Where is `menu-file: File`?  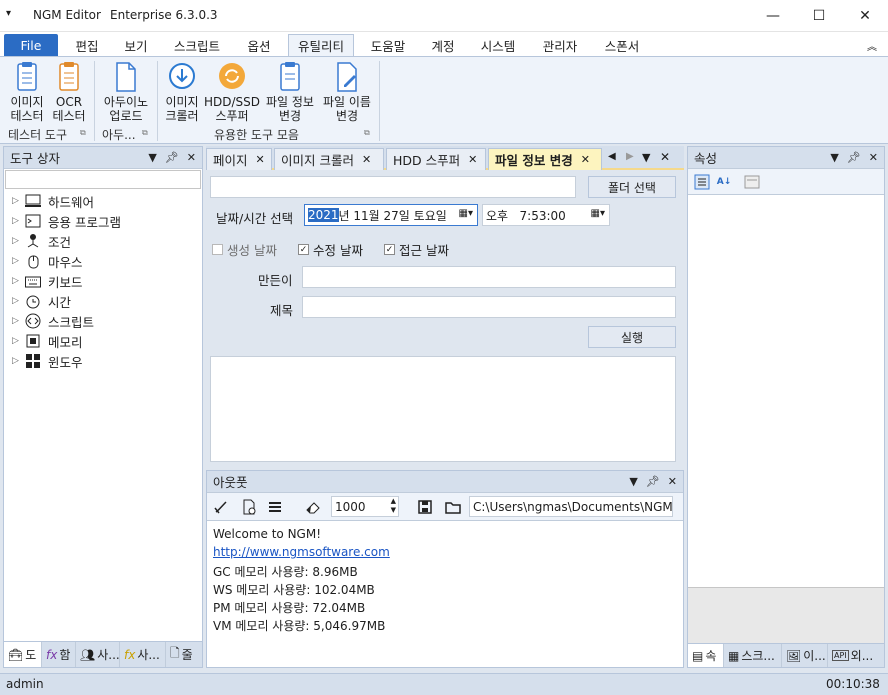 menu-file: File is located at coordinates (31, 45).